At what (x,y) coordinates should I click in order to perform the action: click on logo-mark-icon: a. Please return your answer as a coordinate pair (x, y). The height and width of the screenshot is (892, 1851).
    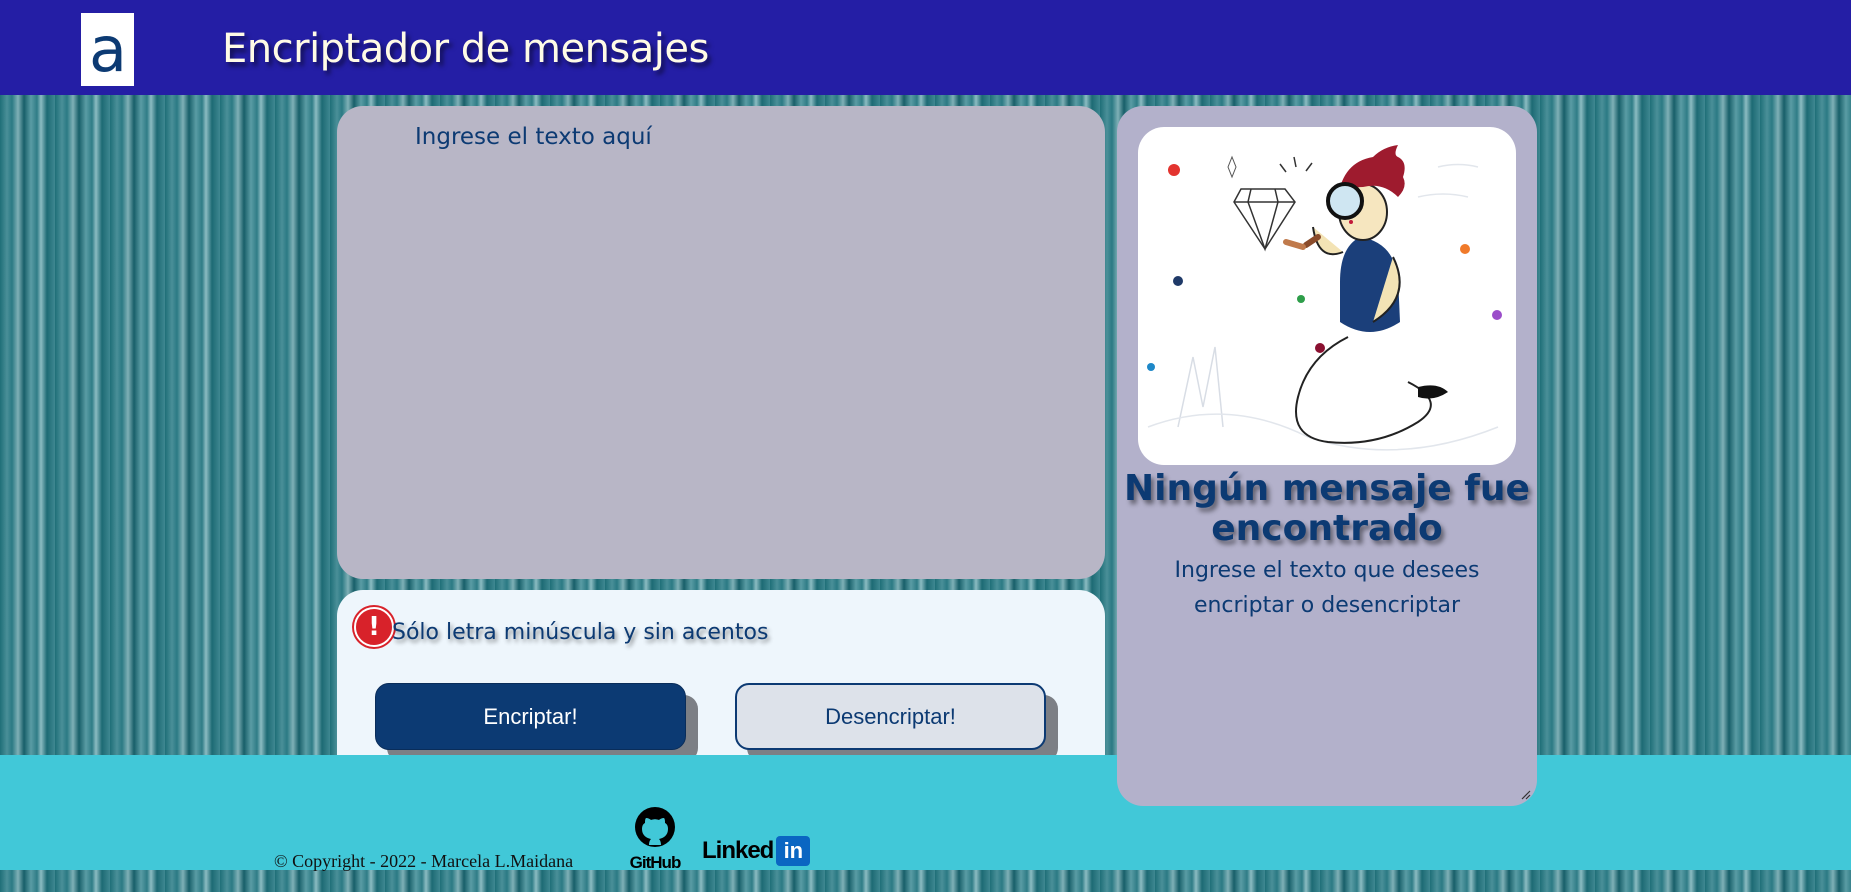
    Looking at the image, I should click on (108, 50).